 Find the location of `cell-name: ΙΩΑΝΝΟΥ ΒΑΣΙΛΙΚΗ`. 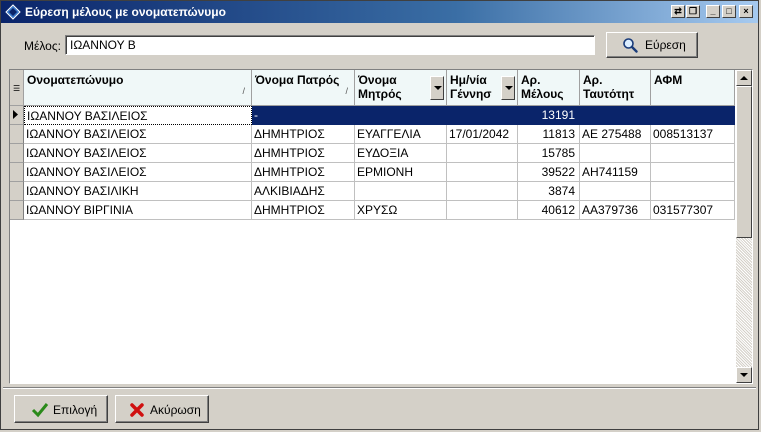

cell-name: ΙΩΑΝΝΟΥ ΒΑΣΙΛΙΚΗ is located at coordinates (138, 191).